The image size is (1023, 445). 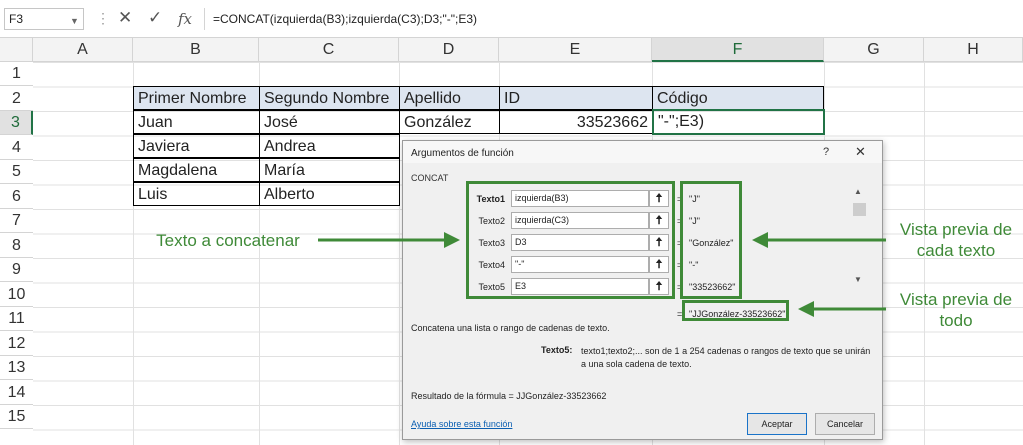 What do you see at coordinates (103, 18) in the screenshot?
I see `grip-icon: ⋮` at bounding box center [103, 18].